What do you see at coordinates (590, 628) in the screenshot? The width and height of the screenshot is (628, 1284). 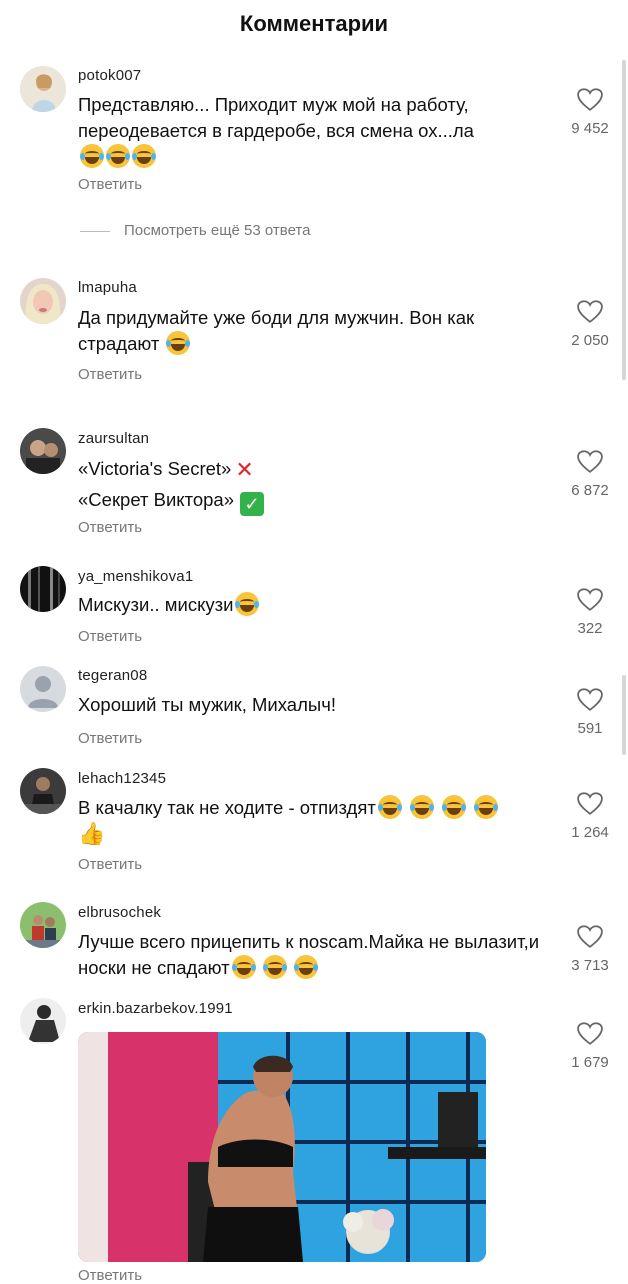 I see `like-count: 322` at bounding box center [590, 628].